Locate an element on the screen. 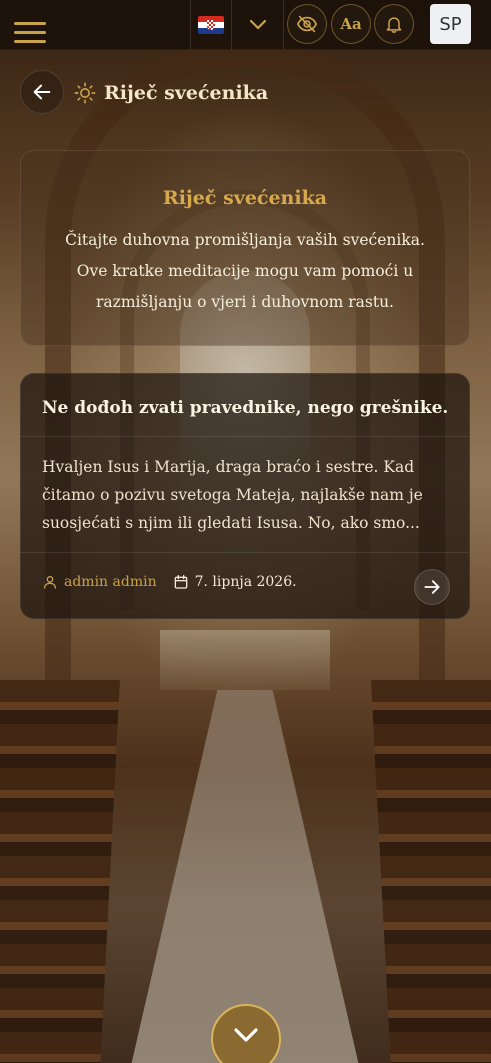 The height and width of the screenshot is (1063, 491). user-icon is located at coordinates (50, 582).